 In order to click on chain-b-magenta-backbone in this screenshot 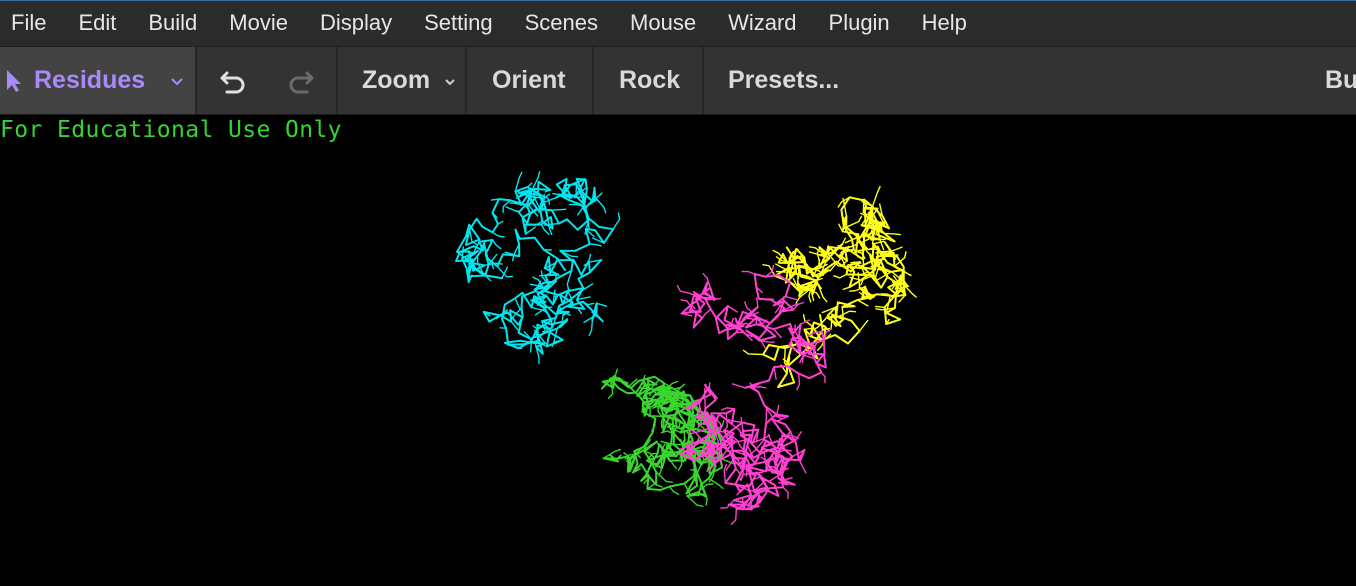, I will do `click(753, 392)`.